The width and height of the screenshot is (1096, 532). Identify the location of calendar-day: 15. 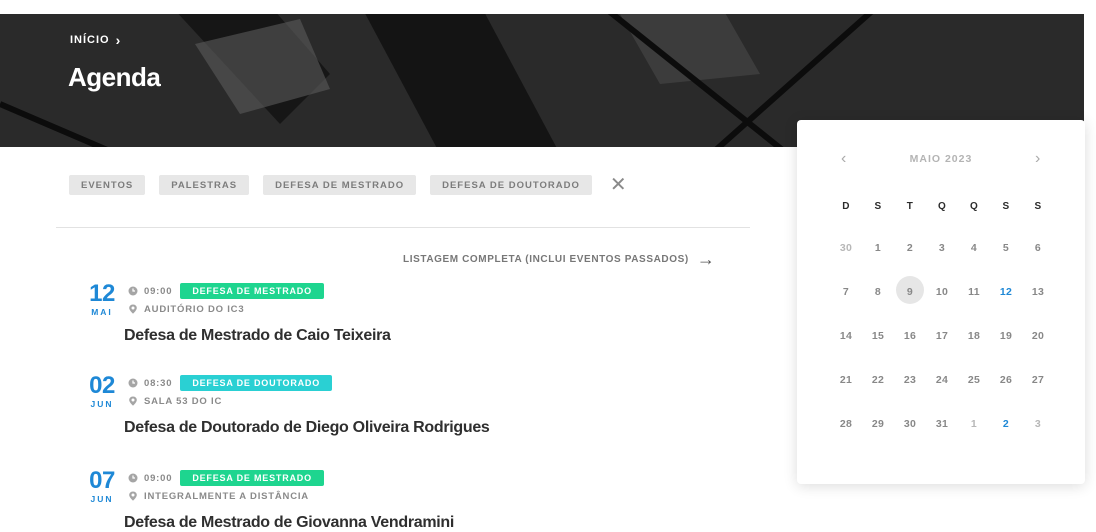
(878, 336).